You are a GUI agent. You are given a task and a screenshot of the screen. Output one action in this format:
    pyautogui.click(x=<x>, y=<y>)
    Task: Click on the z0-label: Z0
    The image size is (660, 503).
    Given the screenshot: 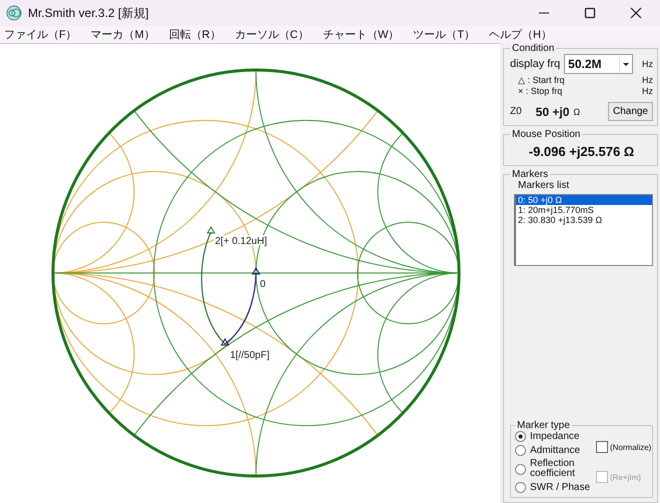 What is the action you would take?
    pyautogui.click(x=516, y=111)
    